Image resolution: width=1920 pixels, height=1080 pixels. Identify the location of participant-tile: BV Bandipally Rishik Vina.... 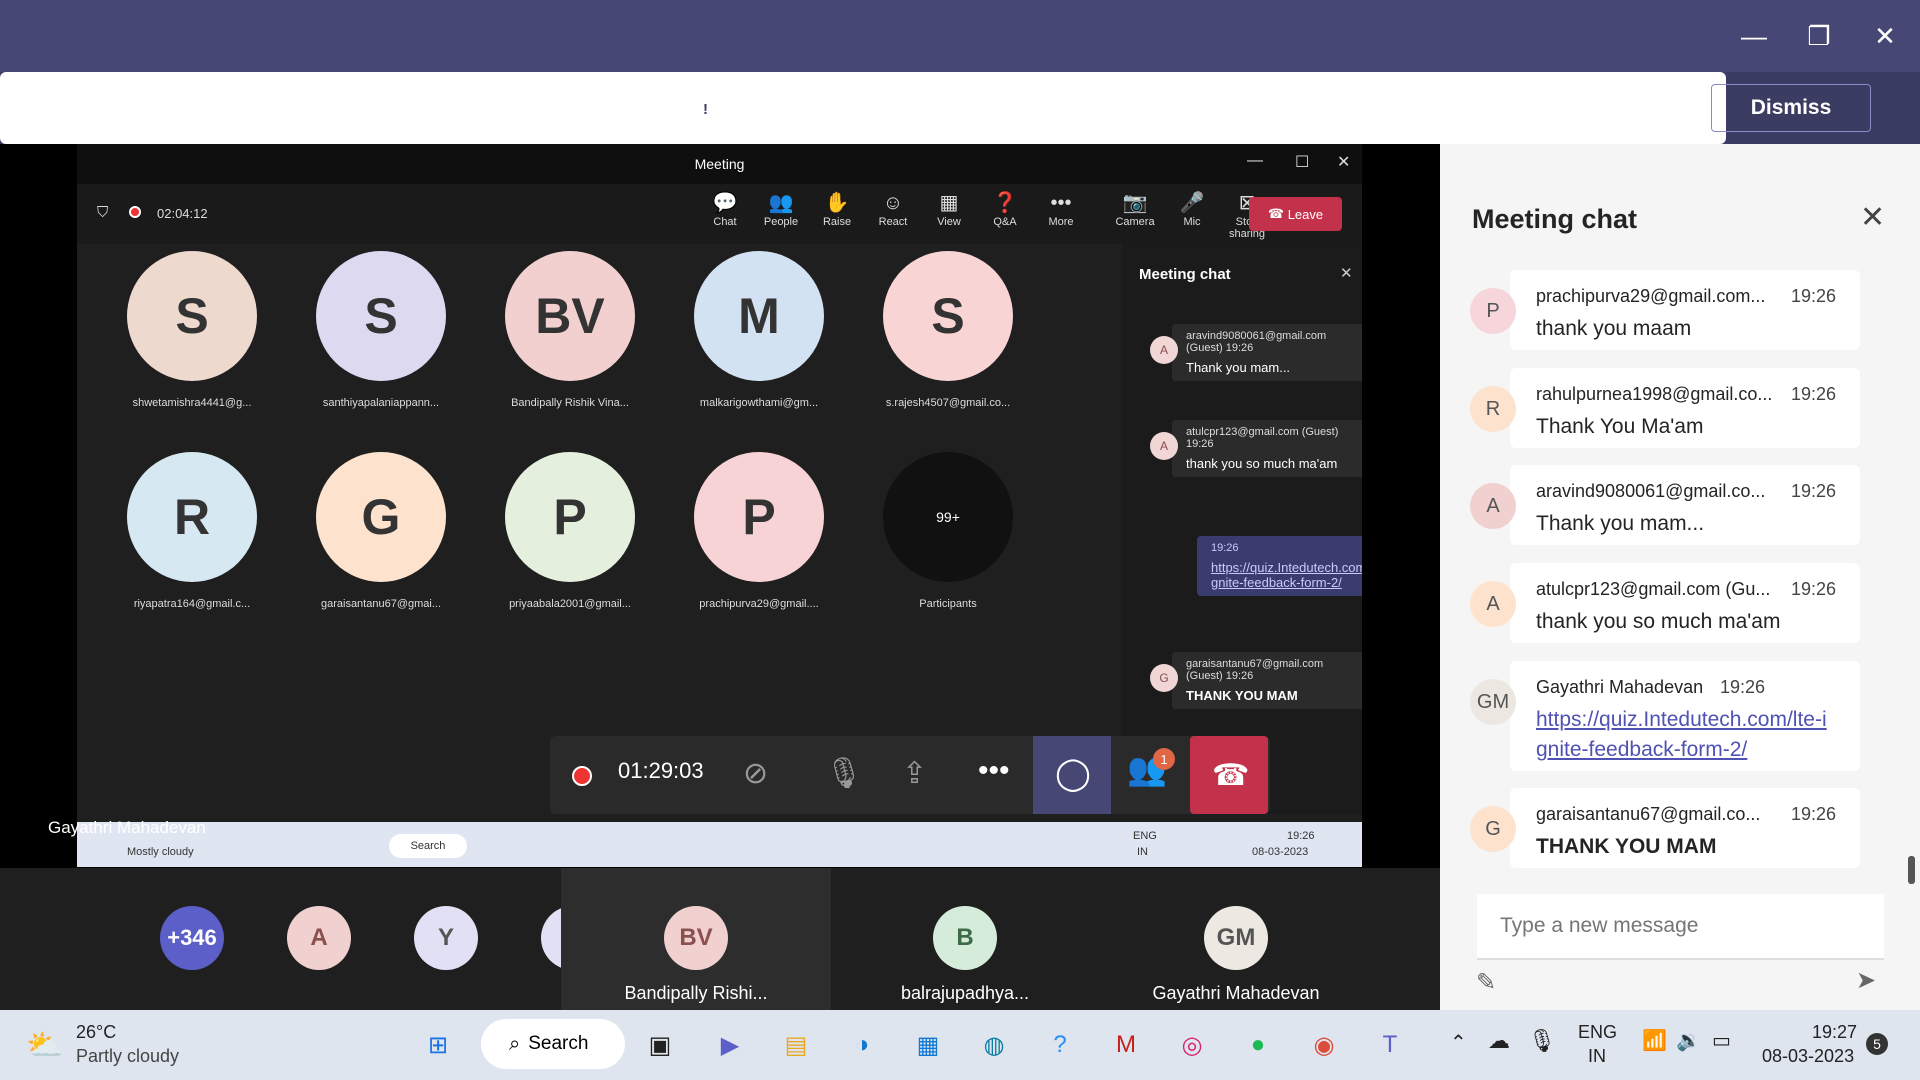
(570, 330).